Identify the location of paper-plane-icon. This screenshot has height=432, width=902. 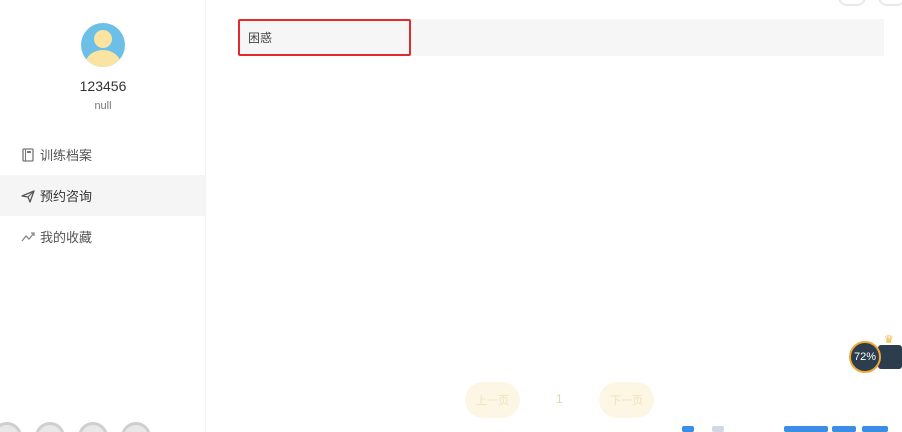
(28, 196).